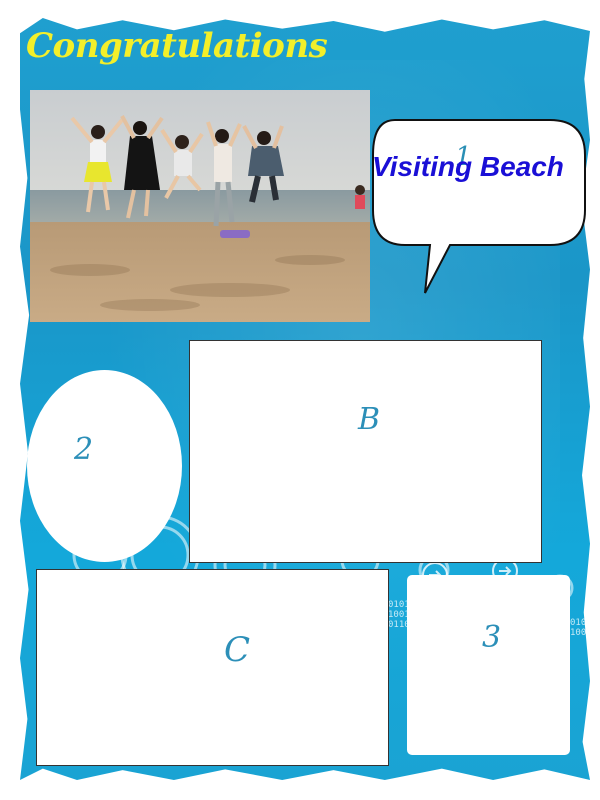  Describe the element at coordinates (237, 650) in the screenshot. I see `placeholder-label-c: C` at that location.